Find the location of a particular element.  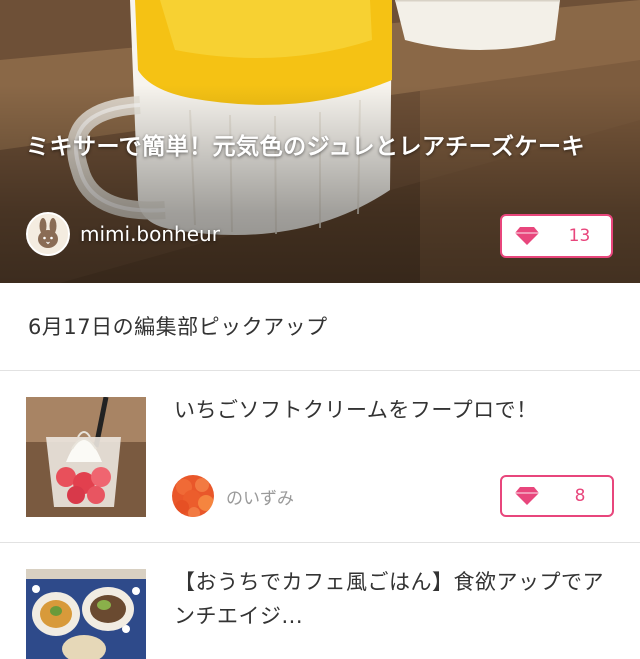

hero-author-name: mimi.bonheur is located at coordinates (150, 234).